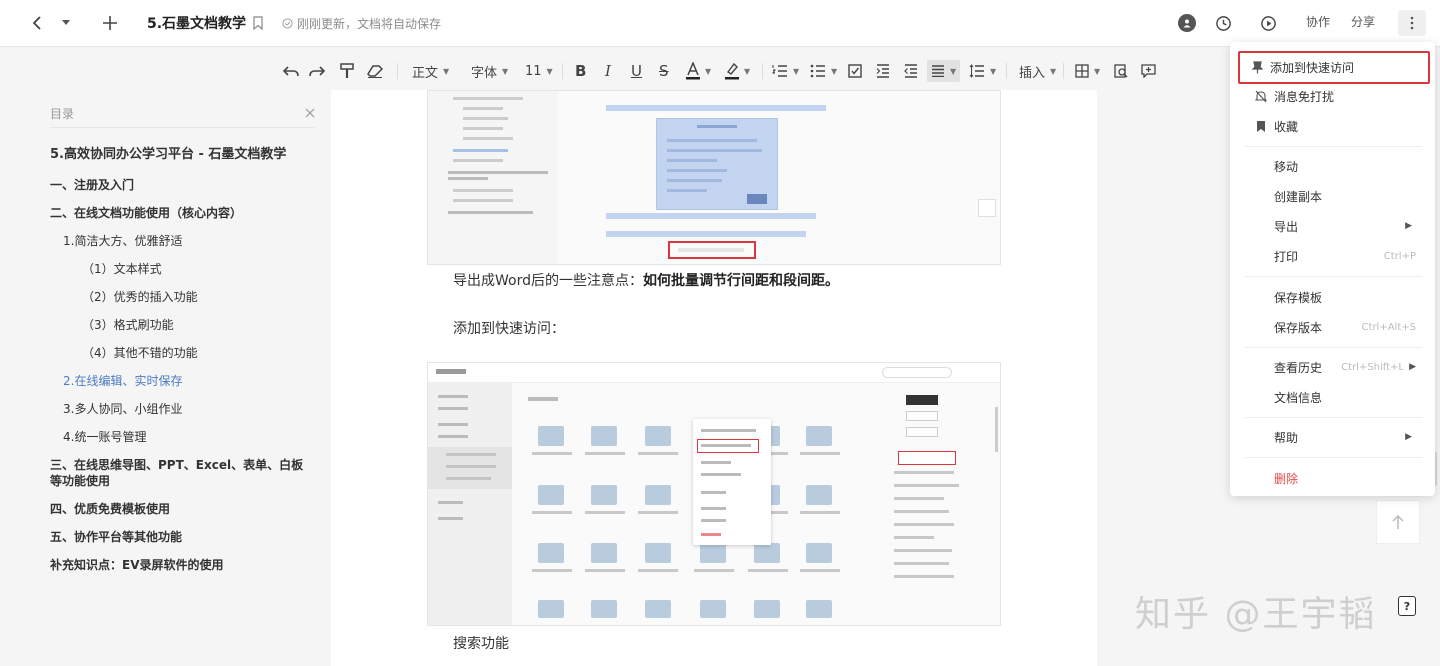 The image size is (1440, 666). What do you see at coordinates (1337, 126) in the screenshot?
I see `menu-item-favorite: 收藏` at bounding box center [1337, 126].